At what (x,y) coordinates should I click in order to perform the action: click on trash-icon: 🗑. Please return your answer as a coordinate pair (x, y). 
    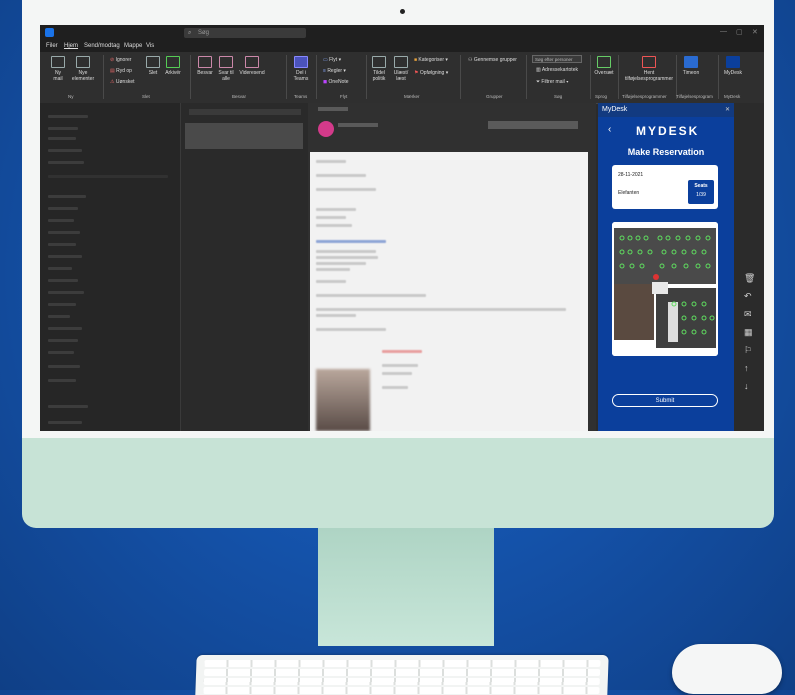
    Looking at the image, I should click on (749, 278).